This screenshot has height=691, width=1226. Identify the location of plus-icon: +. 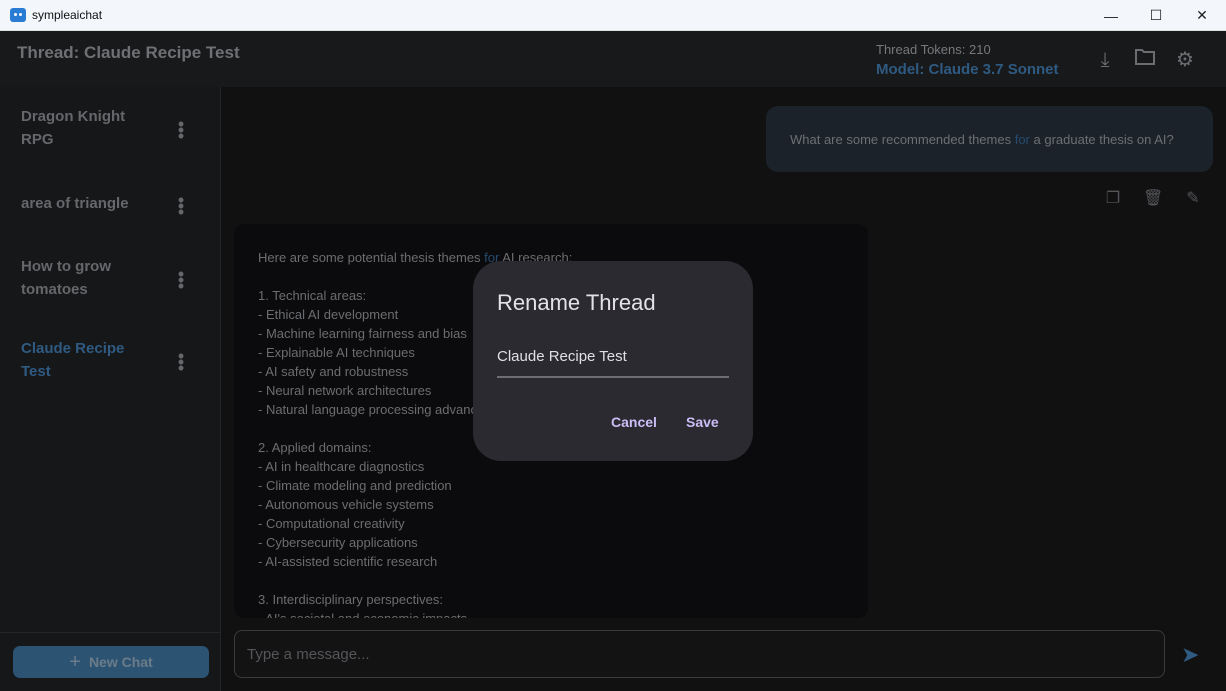
(75, 661).